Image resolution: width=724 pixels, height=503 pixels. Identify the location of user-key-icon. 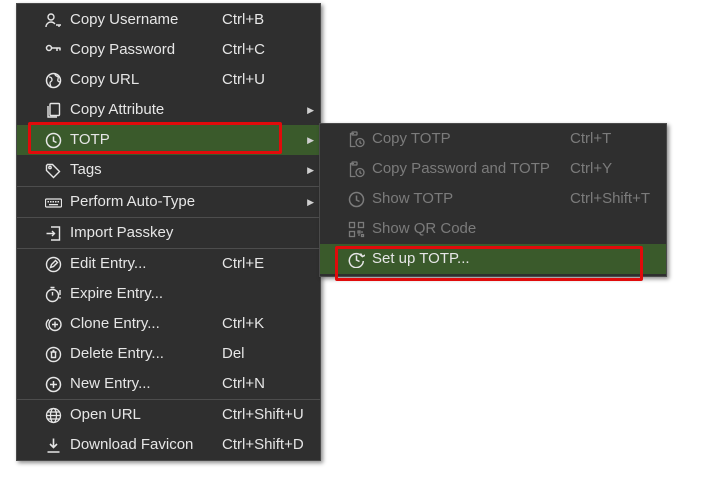
(53, 20).